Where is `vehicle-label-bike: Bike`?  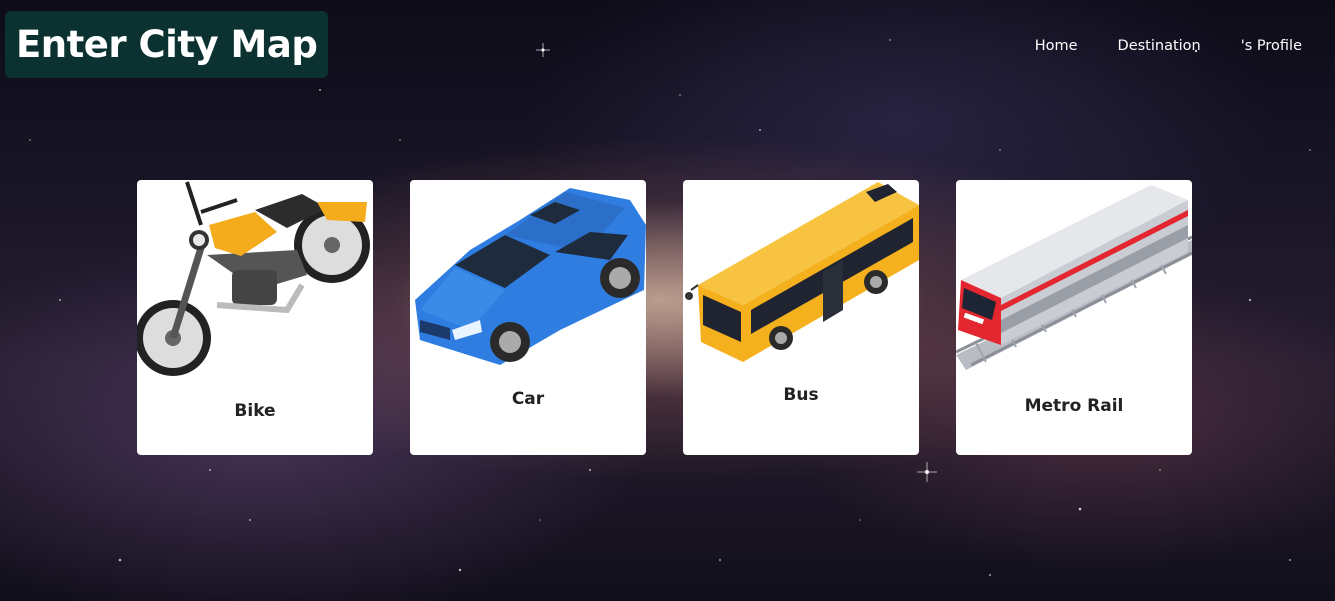 vehicle-label-bike: Bike is located at coordinates (255, 411).